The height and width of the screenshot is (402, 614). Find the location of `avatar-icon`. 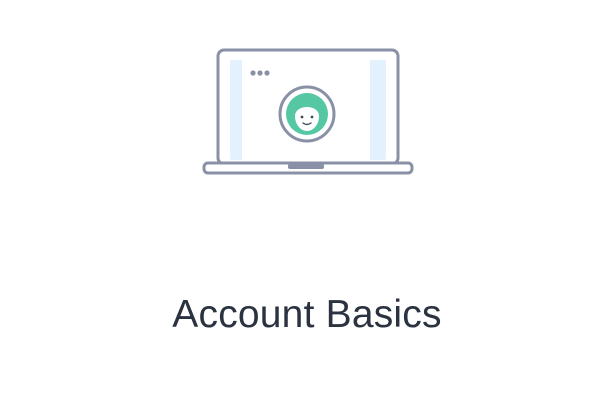

avatar-icon is located at coordinates (307, 114).